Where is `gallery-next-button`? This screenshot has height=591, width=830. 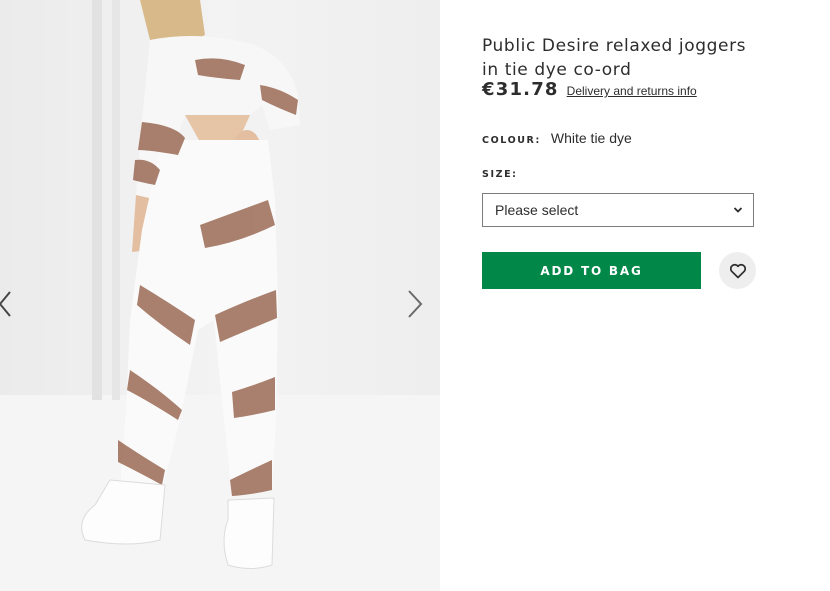 gallery-next-button is located at coordinates (415, 304).